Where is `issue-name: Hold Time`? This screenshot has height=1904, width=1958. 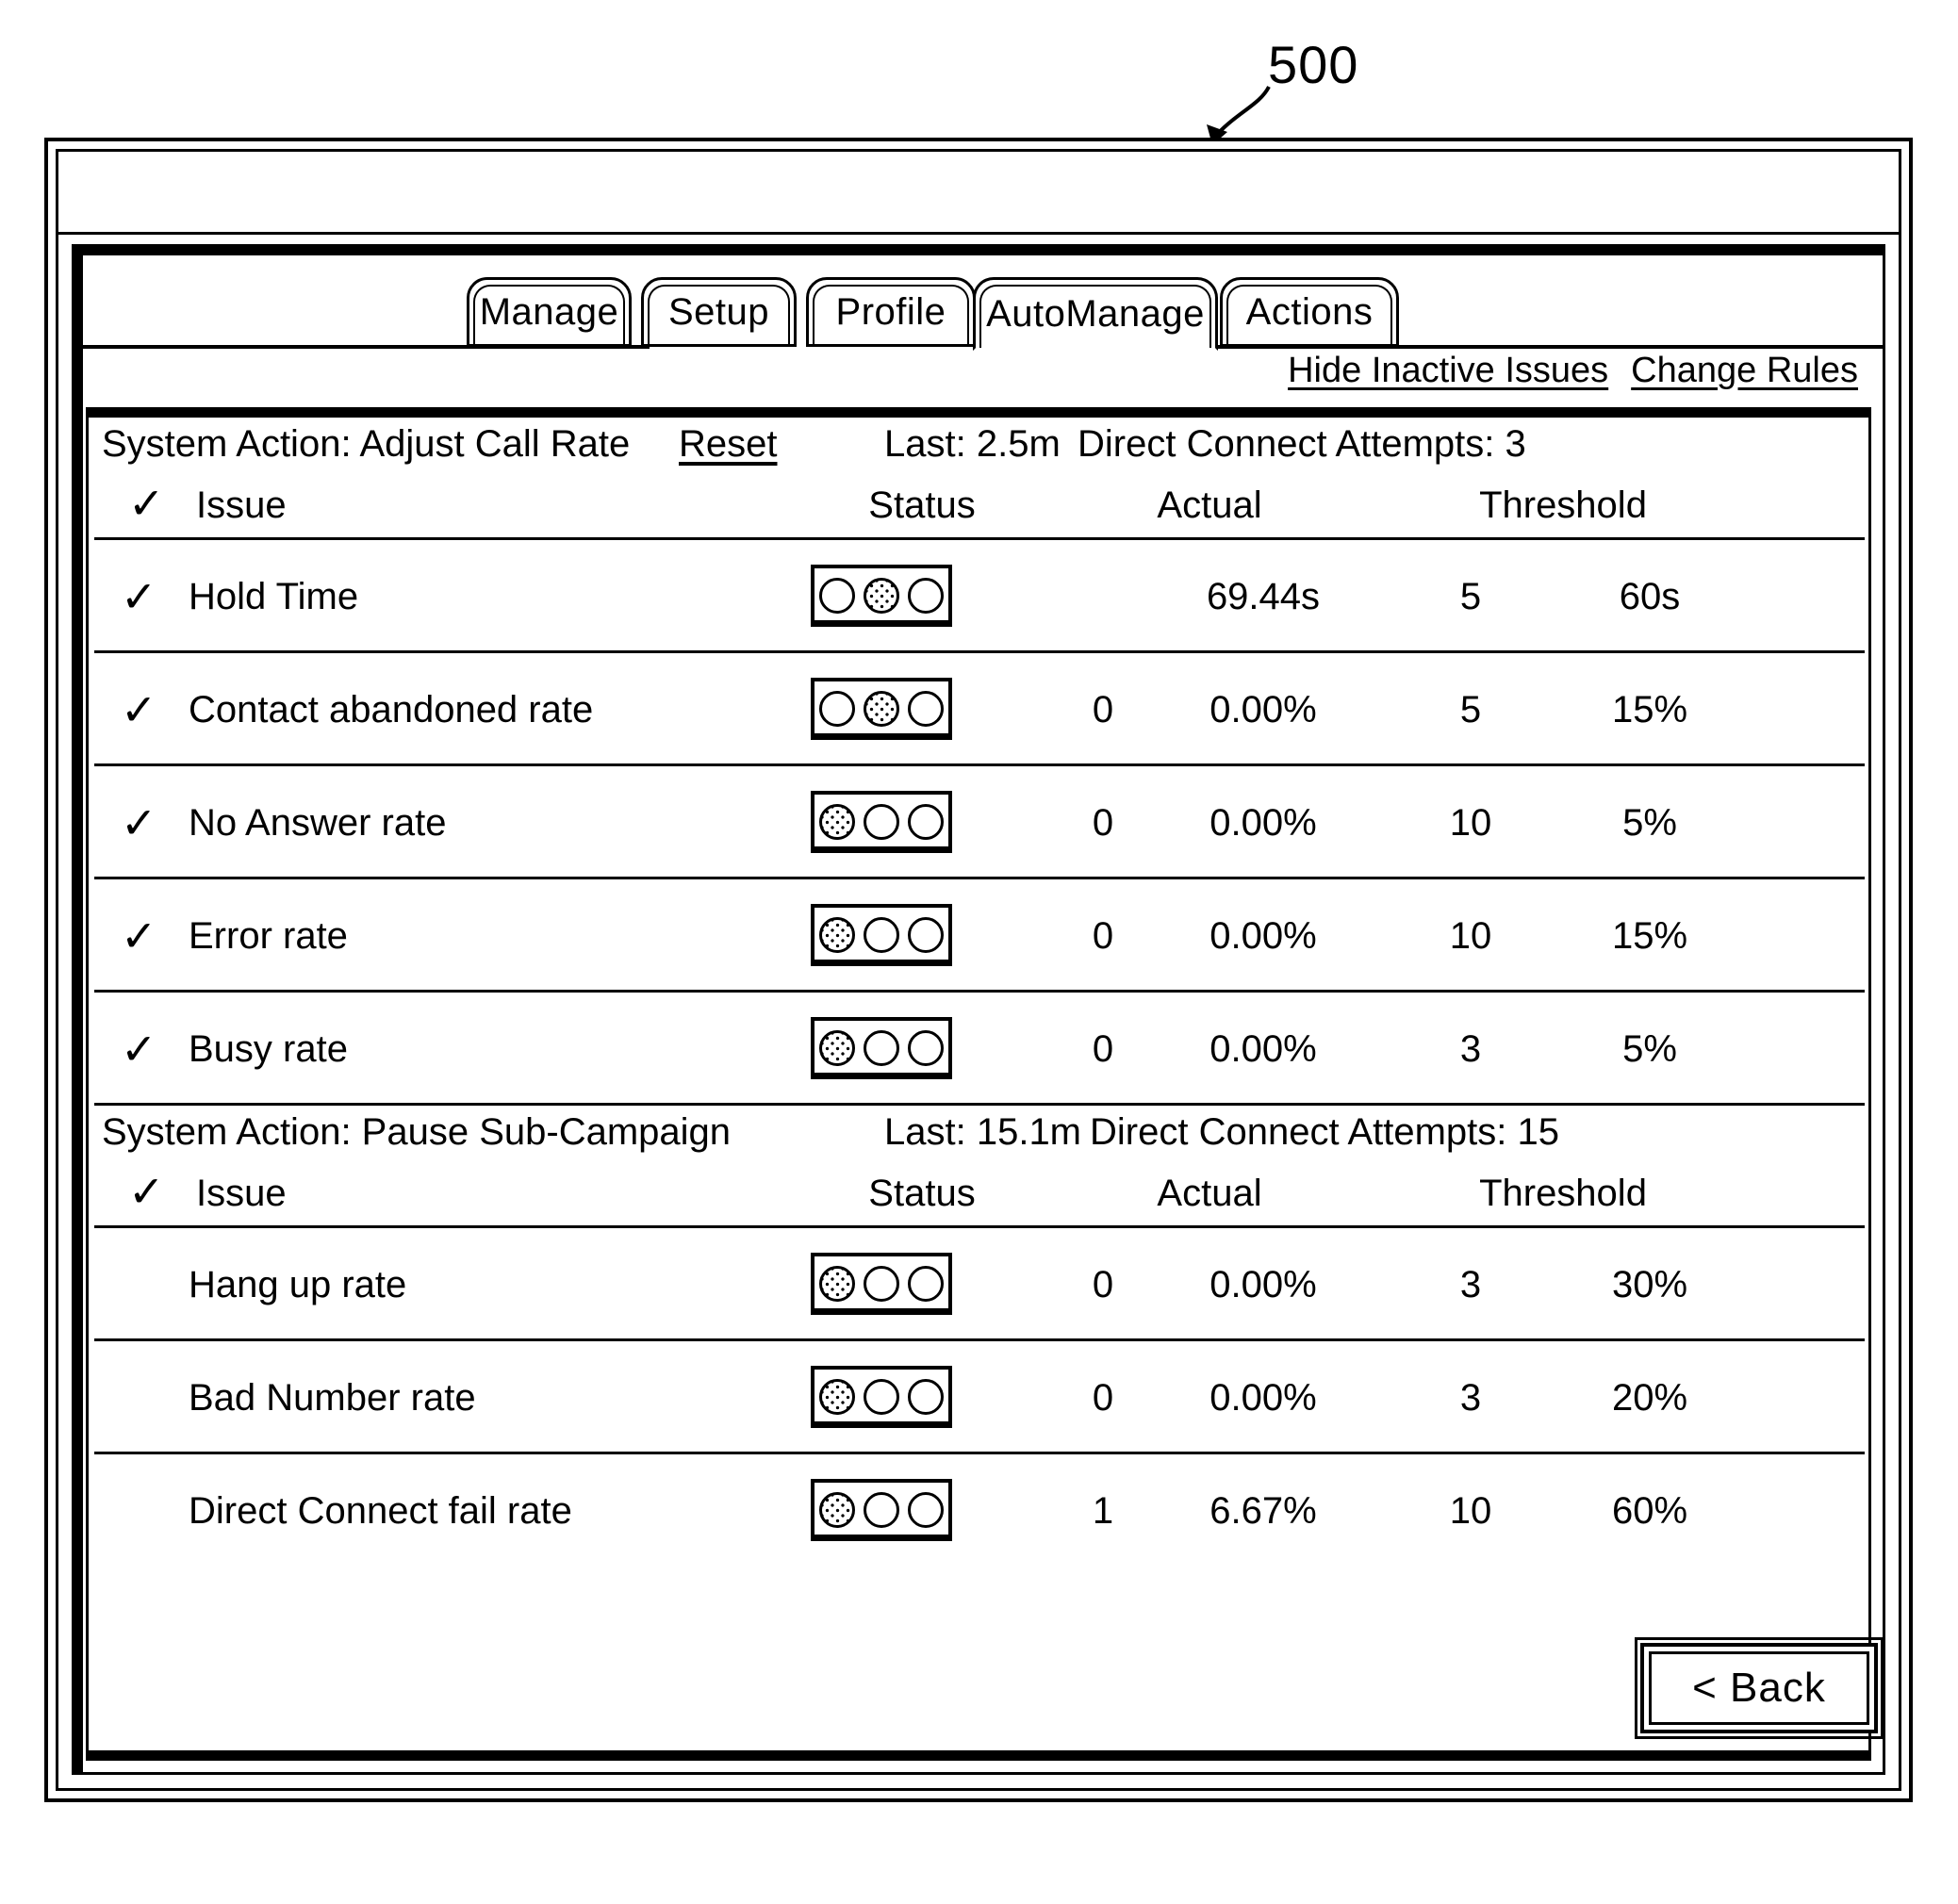 issue-name: Hold Time is located at coordinates (274, 596).